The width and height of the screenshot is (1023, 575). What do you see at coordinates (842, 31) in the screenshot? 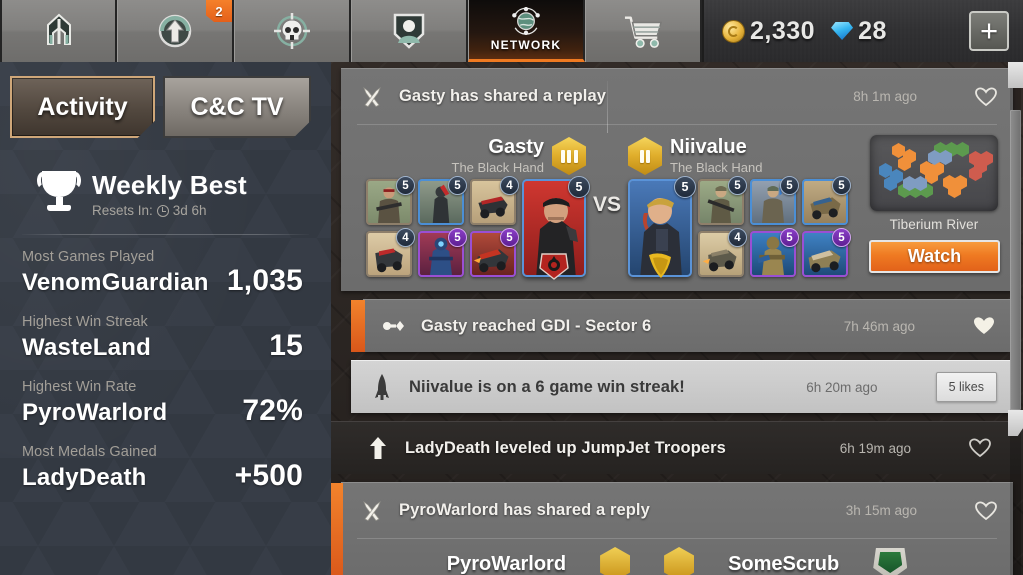
I see `gem-icon` at bounding box center [842, 31].